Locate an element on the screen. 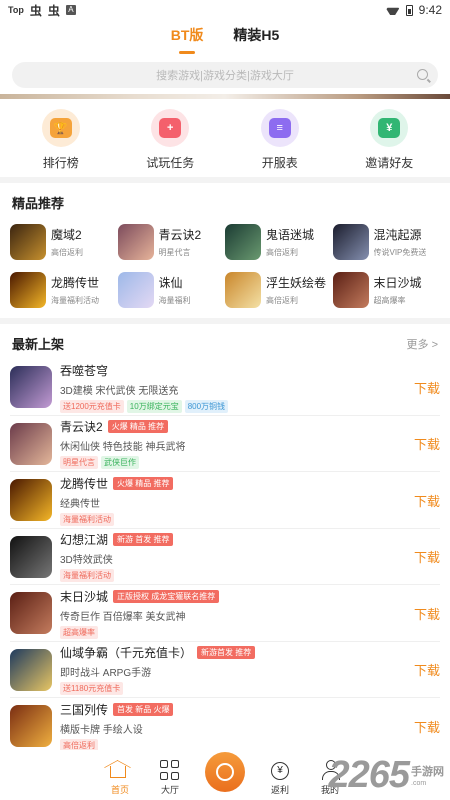  feature-chip: 800万铜钱 is located at coordinates (206, 406).